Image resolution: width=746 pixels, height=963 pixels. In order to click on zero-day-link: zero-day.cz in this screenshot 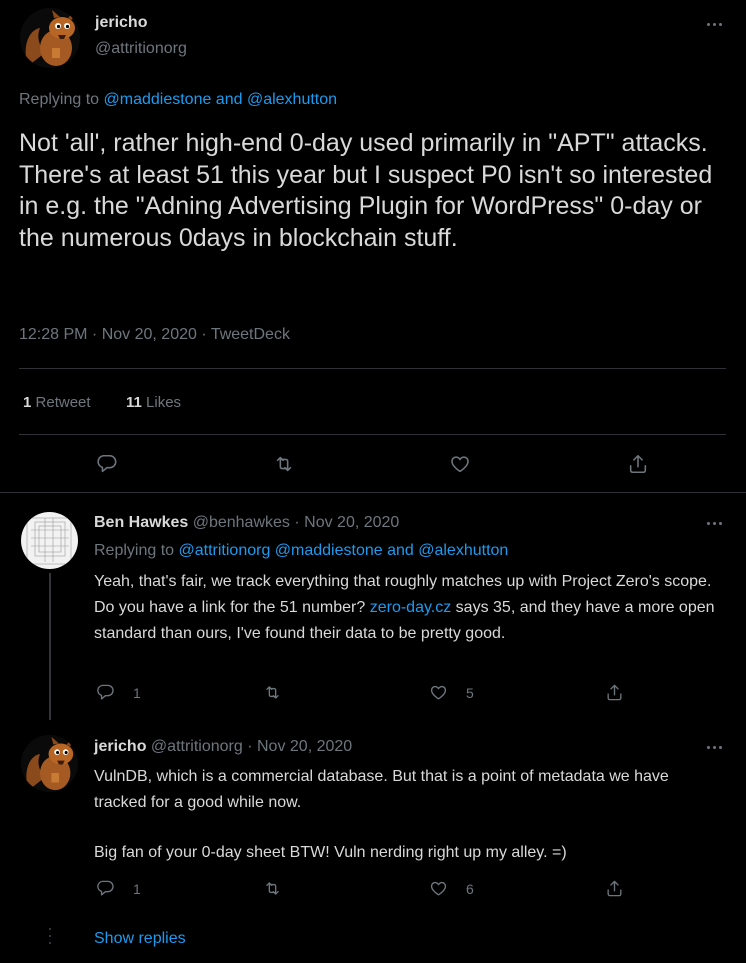, I will do `click(411, 607)`.